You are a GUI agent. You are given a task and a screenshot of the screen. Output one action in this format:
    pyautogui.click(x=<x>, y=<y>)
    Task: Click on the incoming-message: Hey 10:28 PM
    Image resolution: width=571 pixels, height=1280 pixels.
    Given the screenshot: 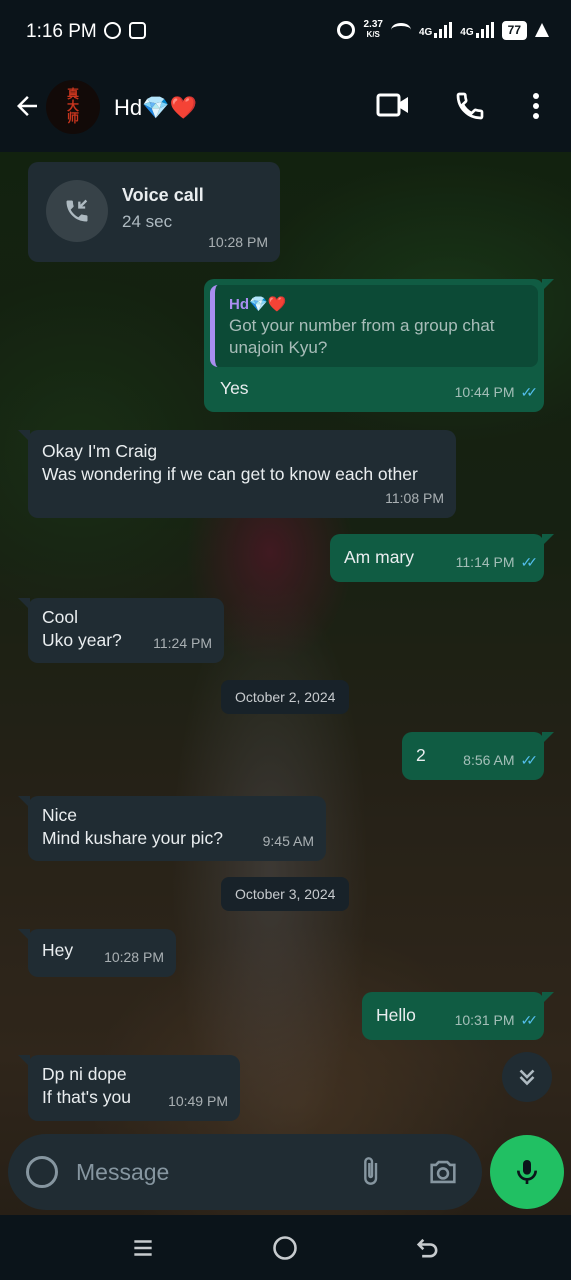 What is the action you would take?
    pyautogui.click(x=97, y=953)
    